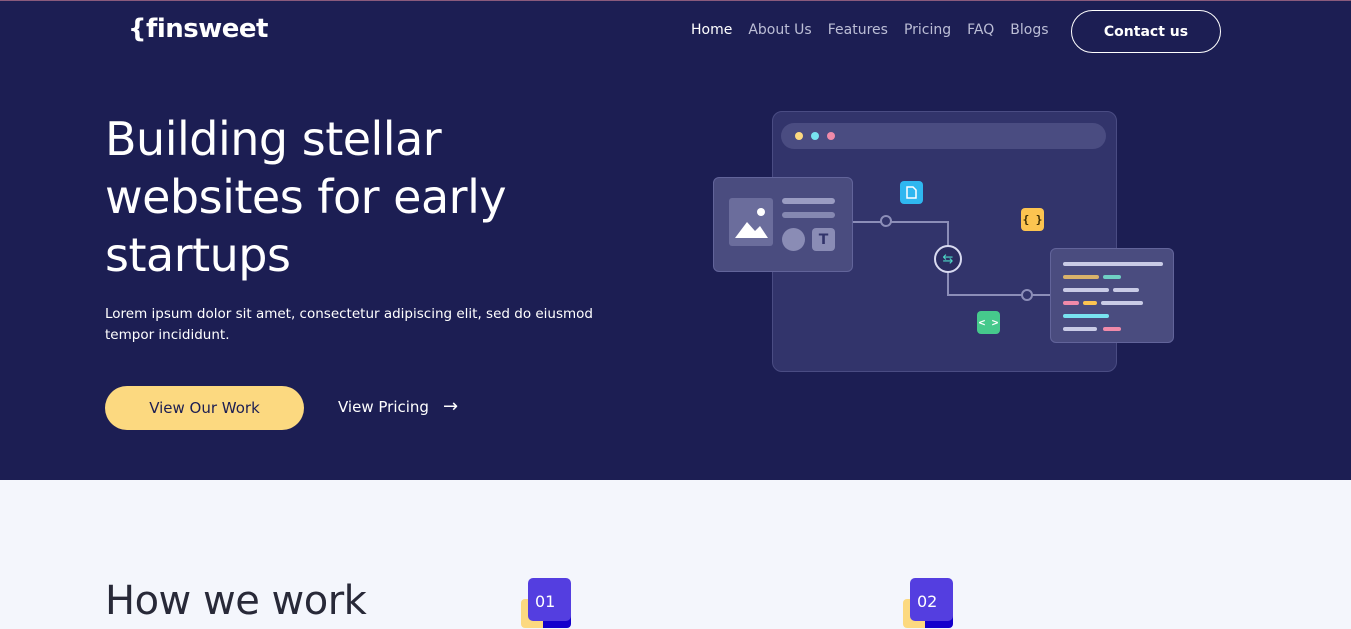  What do you see at coordinates (204, 408) in the screenshot?
I see `view-our-work-button: View Our Work` at bounding box center [204, 408].